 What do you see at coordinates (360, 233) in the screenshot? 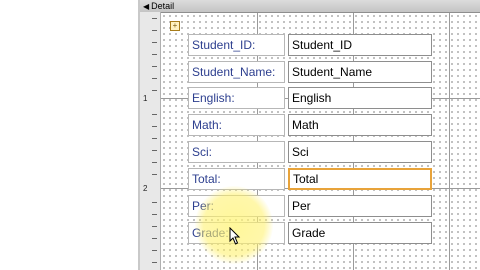
I see `textbox-grade: Grade` at bounding box center [360, 233].